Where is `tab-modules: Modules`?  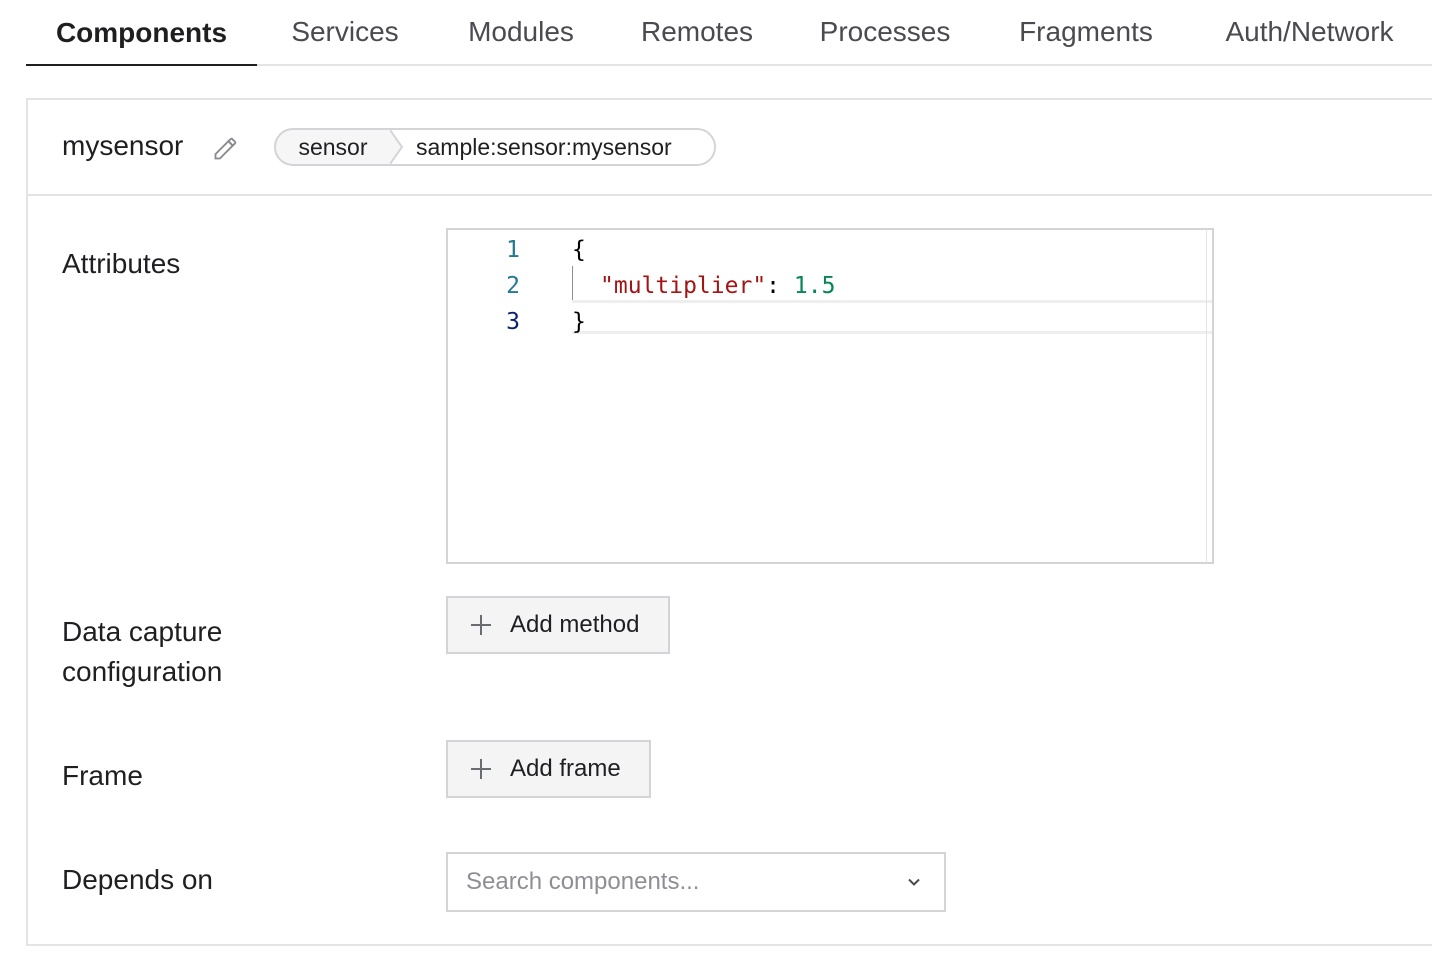 tab-modules: Modules is located at coordinates (521, 32).